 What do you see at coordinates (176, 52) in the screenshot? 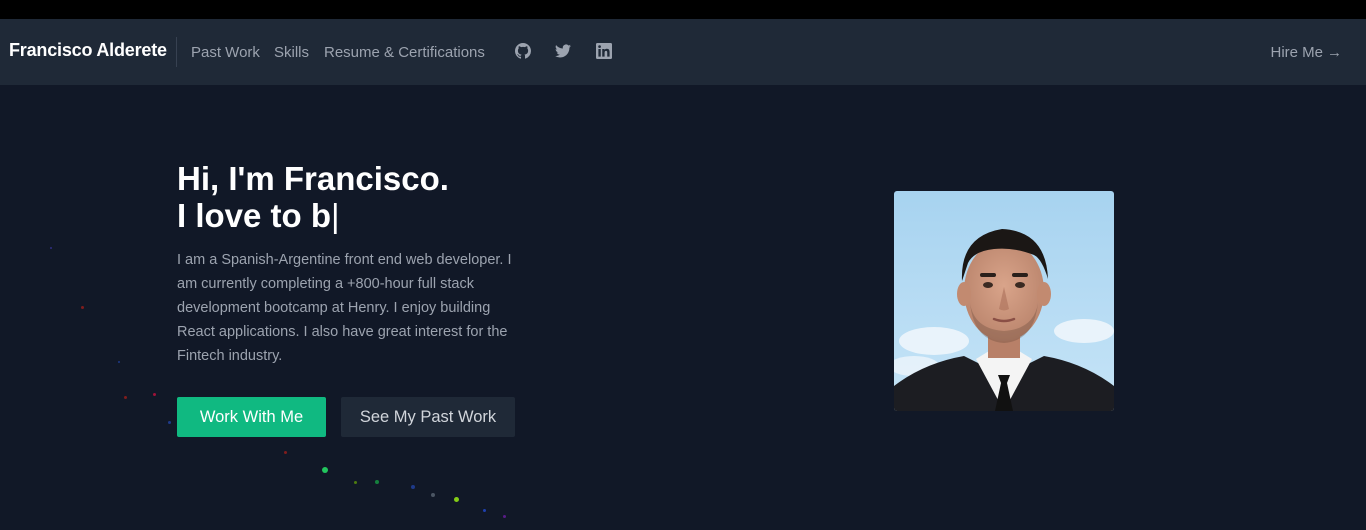
I see `nav-divider` at bounding box center [176, 52].